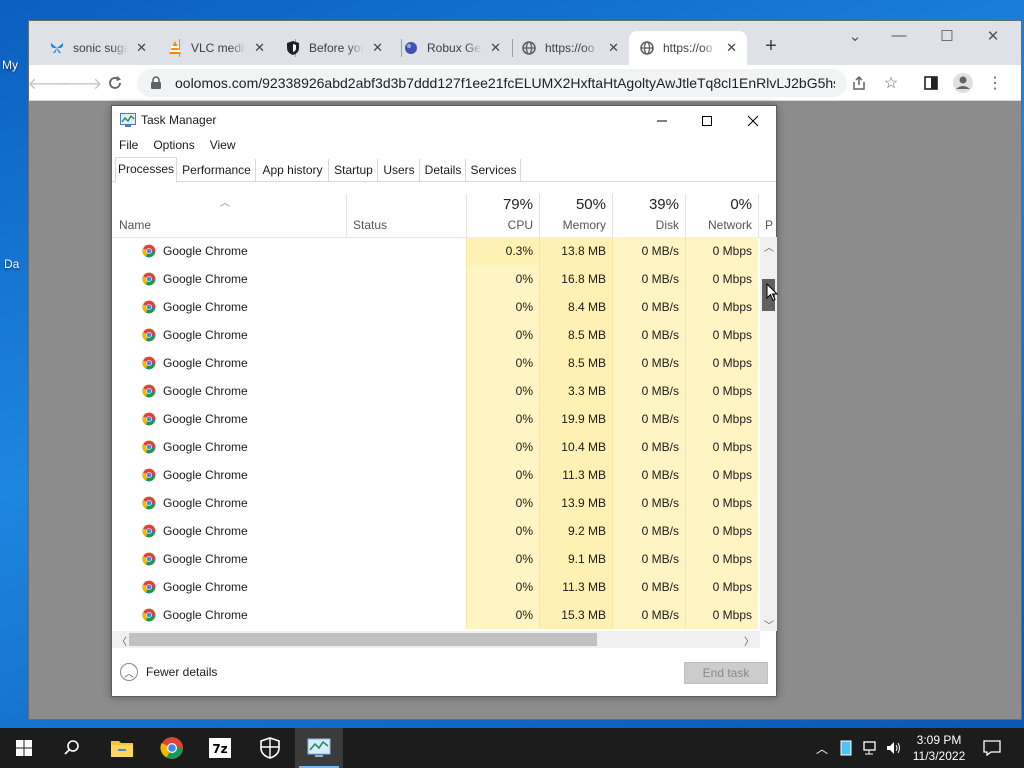  What do you see at coordinates (98, 48) in the screenshot?
I see `browser-tab-1: sonic sugar ✕` at bounding box center [98, 48].